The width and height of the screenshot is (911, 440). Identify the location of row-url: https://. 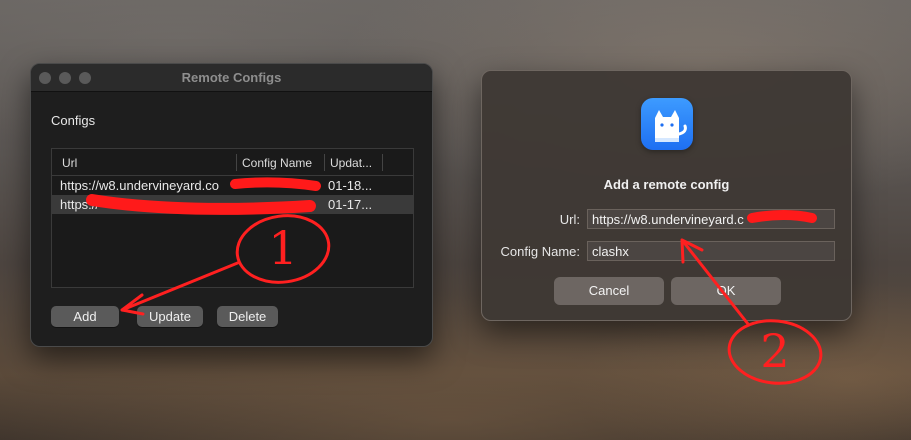
(80, 204).